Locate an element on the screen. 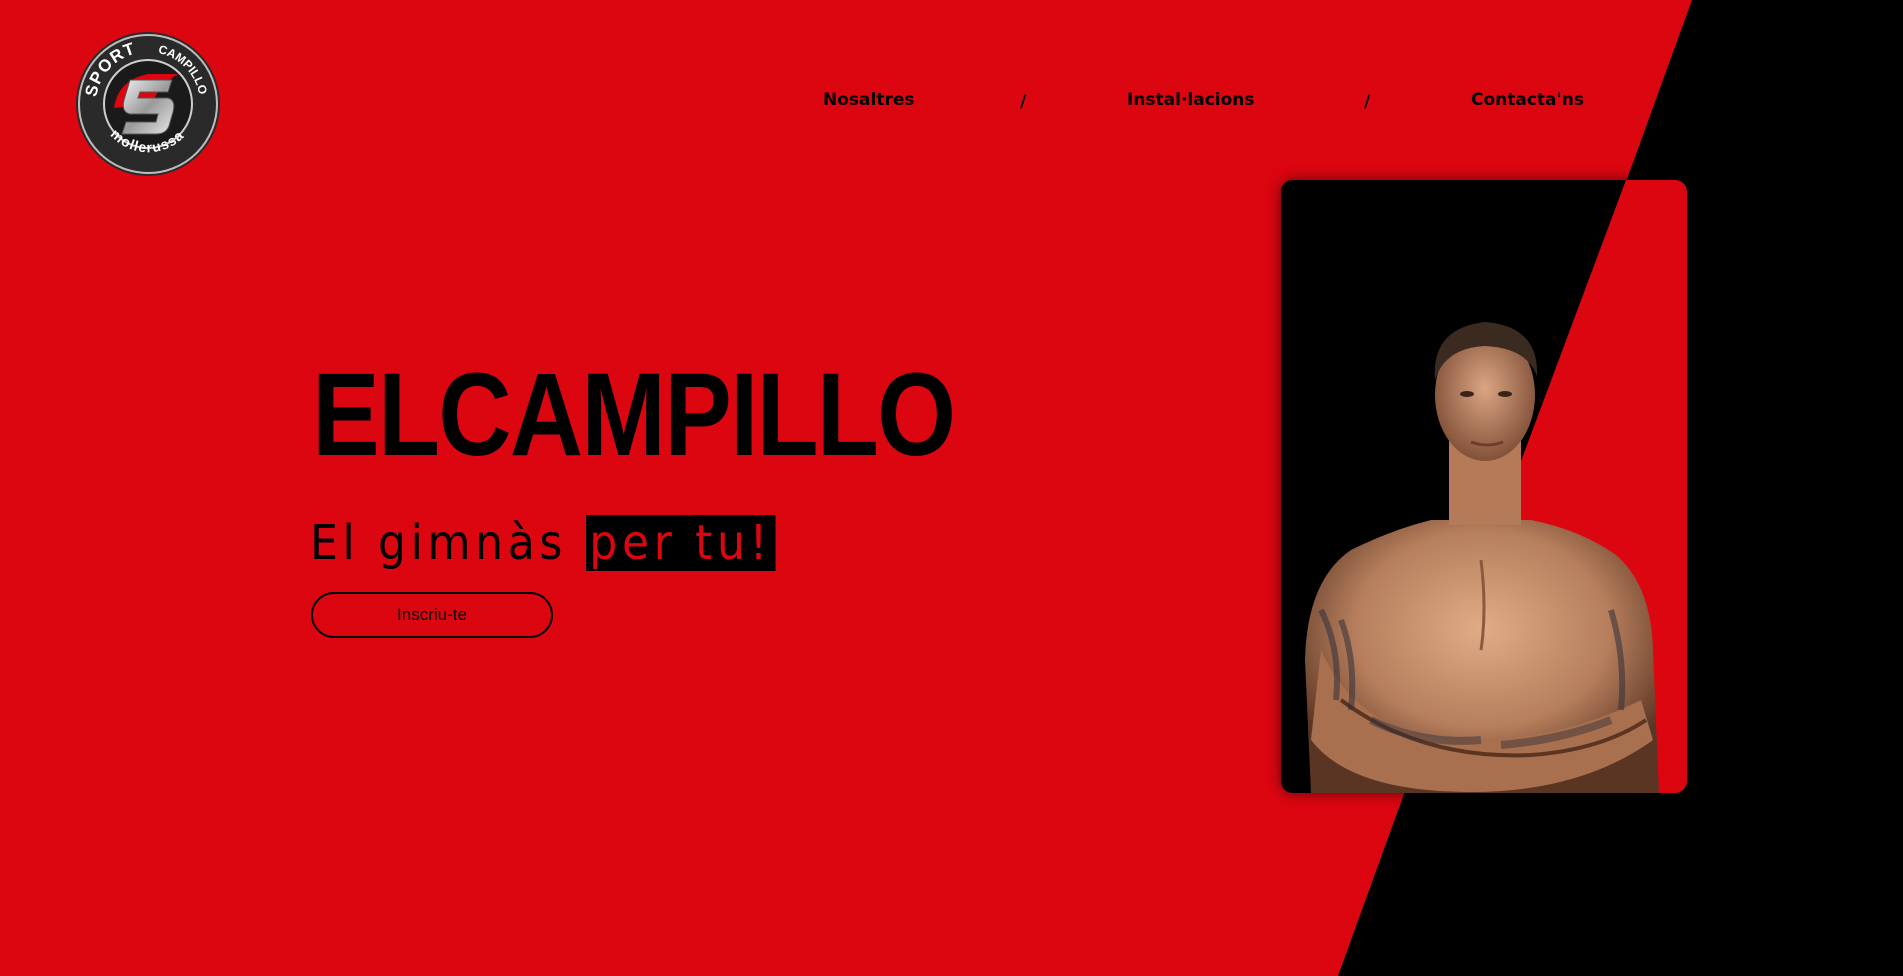 Image resolution: width=1903 pixels, height=976 pixels. athlete-photo-card is located at coordinates (1484, 486).